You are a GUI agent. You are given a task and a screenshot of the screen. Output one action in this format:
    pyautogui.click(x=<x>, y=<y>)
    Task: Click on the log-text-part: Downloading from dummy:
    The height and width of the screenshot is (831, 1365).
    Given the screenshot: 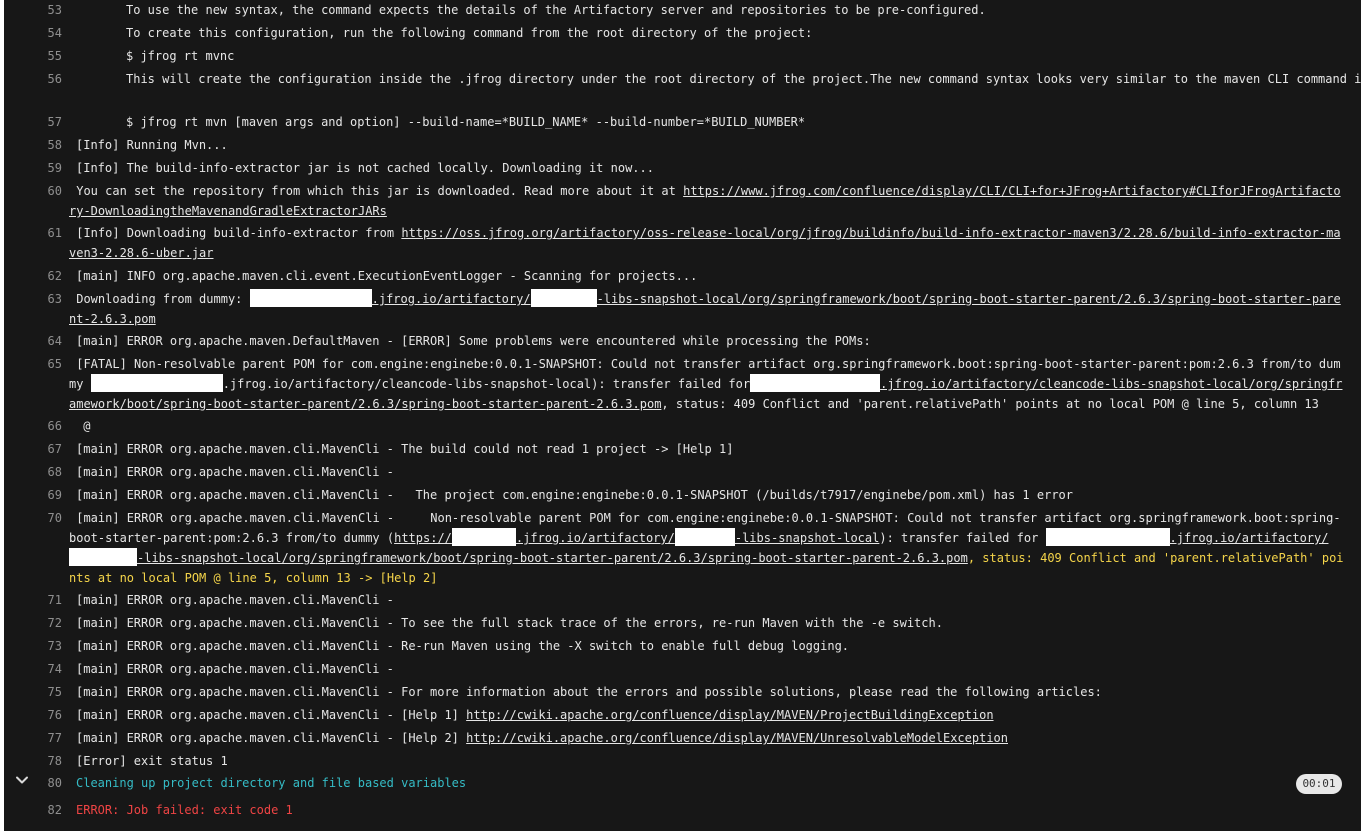 What is the action you would take?
    pyautogui.click(x=163, y=299)
    